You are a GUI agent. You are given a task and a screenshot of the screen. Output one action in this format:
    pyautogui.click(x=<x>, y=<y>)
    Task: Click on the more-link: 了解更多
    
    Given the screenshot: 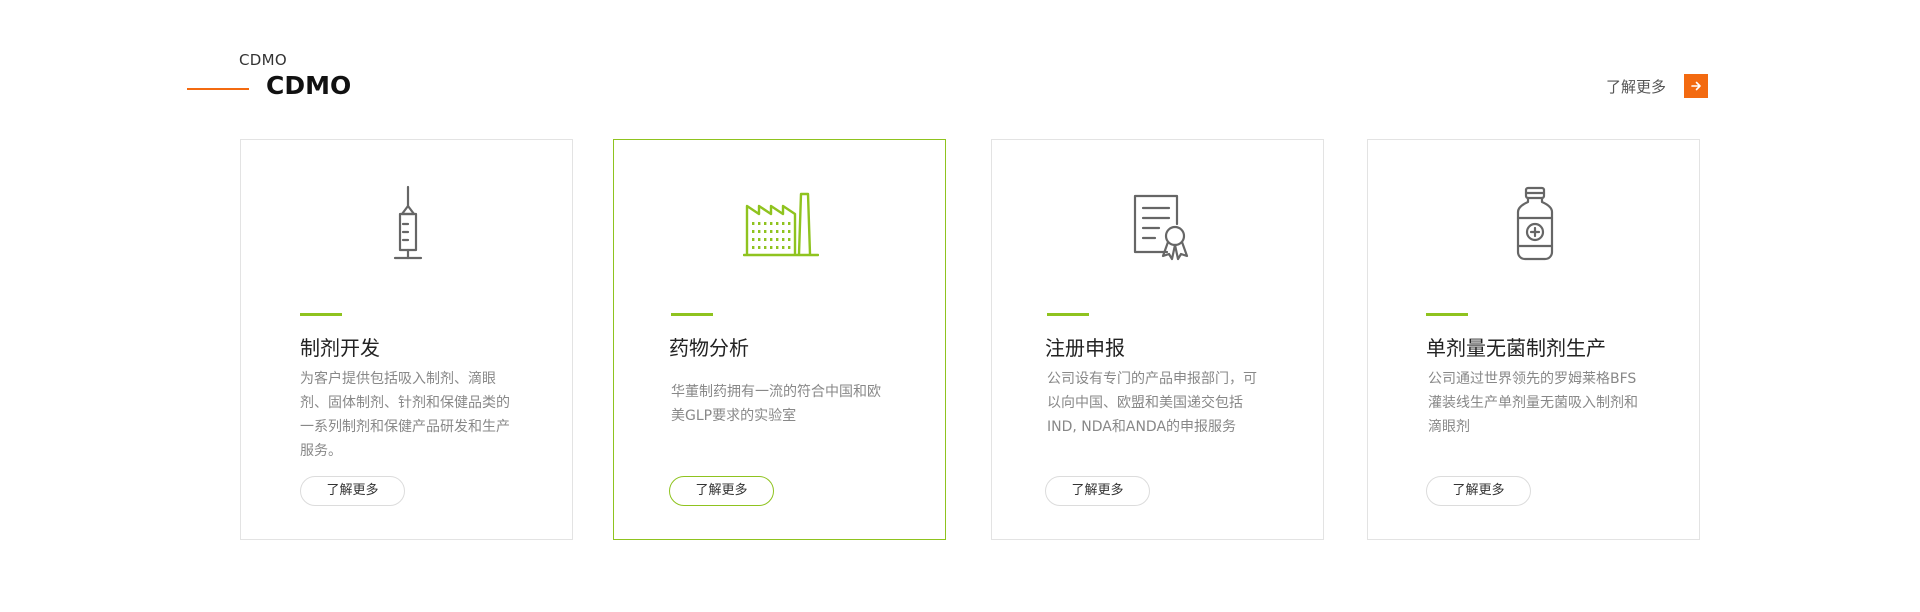 What is the action you would take?
    pyautogui.click(x=1657, y=86)
    